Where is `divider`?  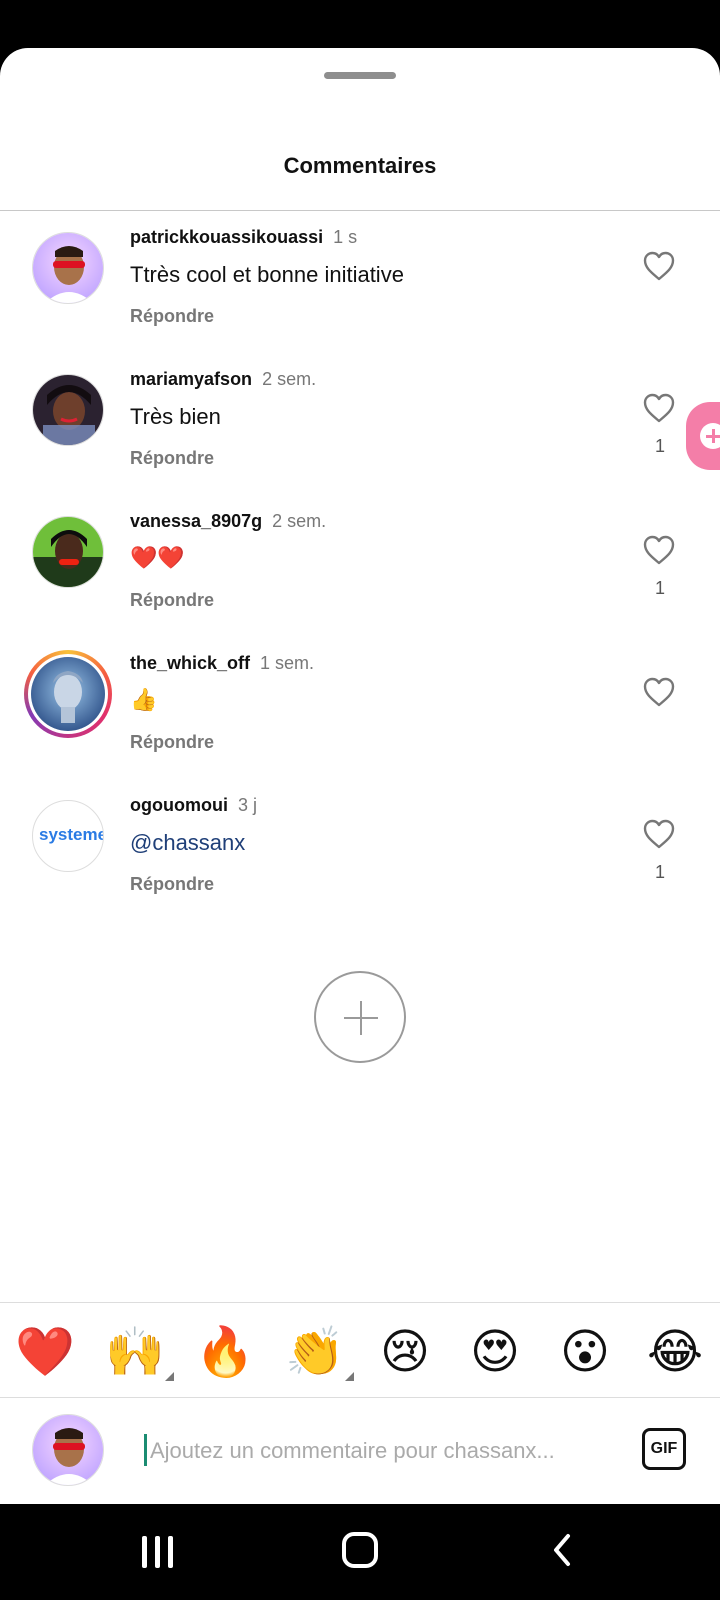
divider is located at coordinates (360, 210).